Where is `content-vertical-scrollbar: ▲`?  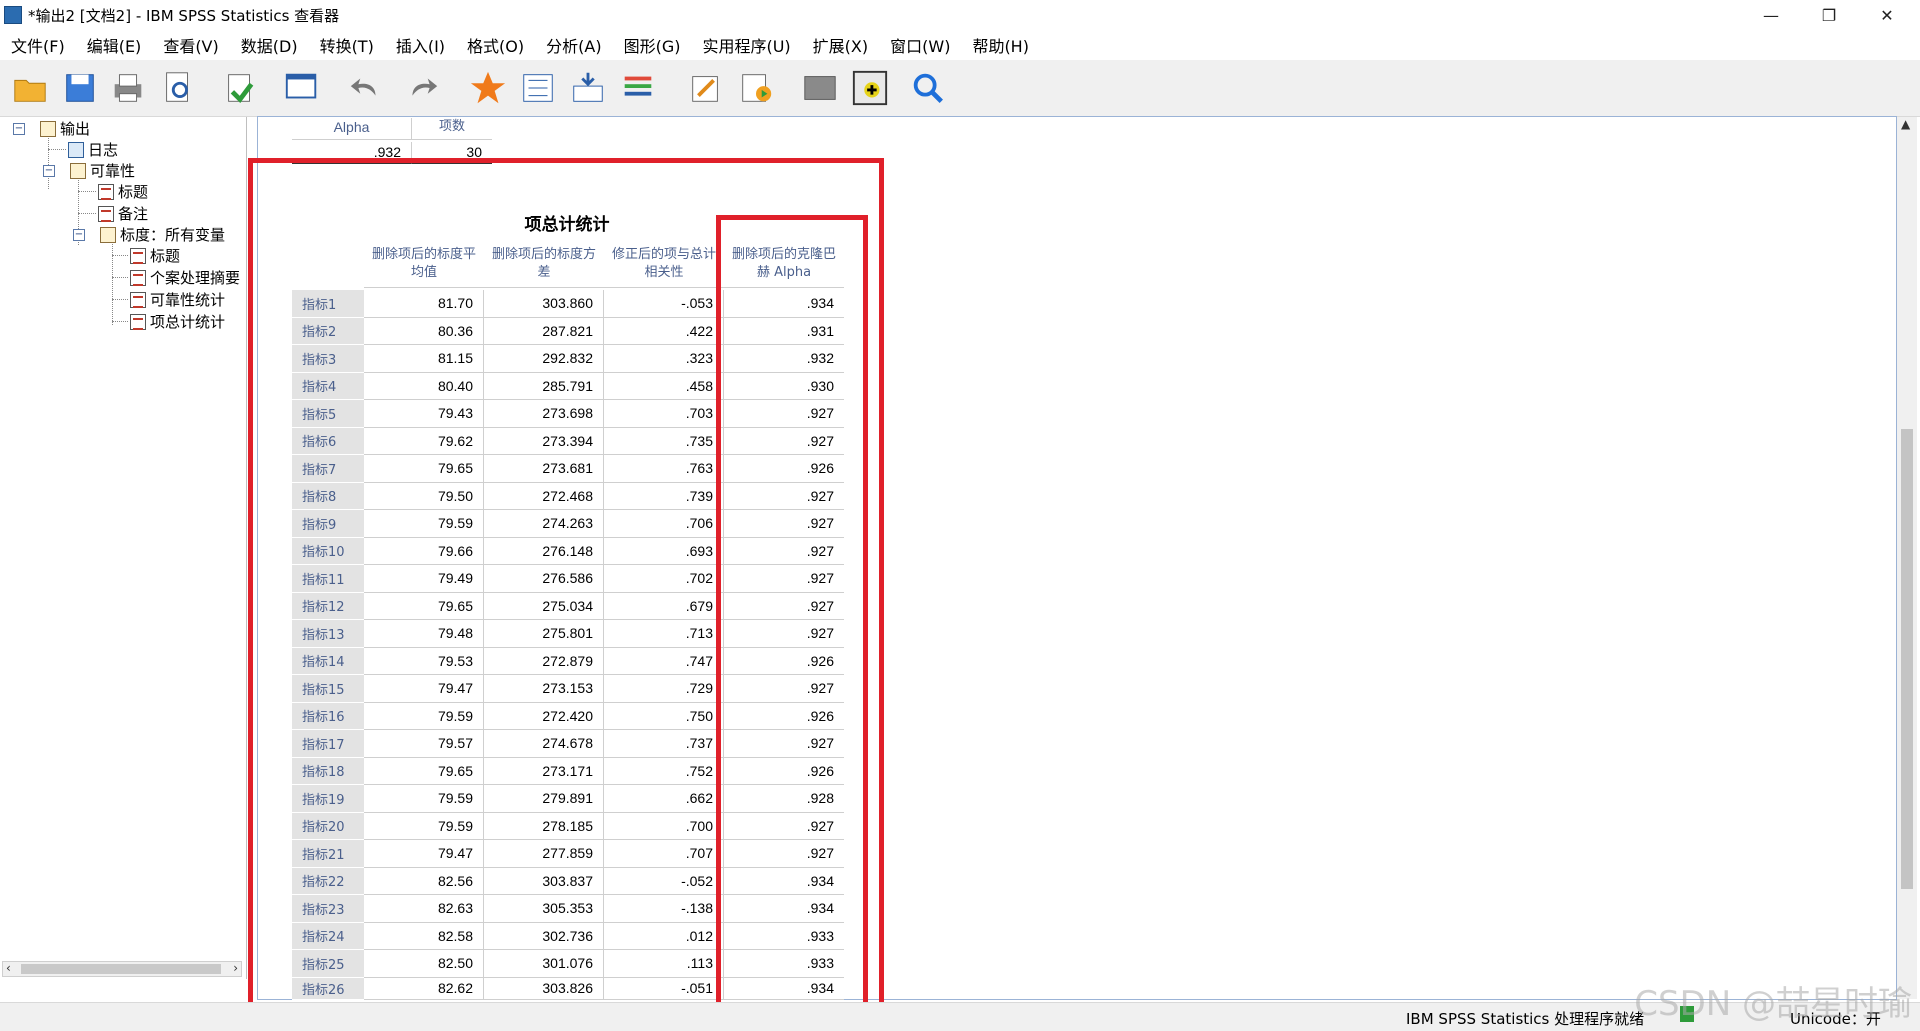 content-vertical-scrollbar: ▲ is located at coordinates (1907, 558).